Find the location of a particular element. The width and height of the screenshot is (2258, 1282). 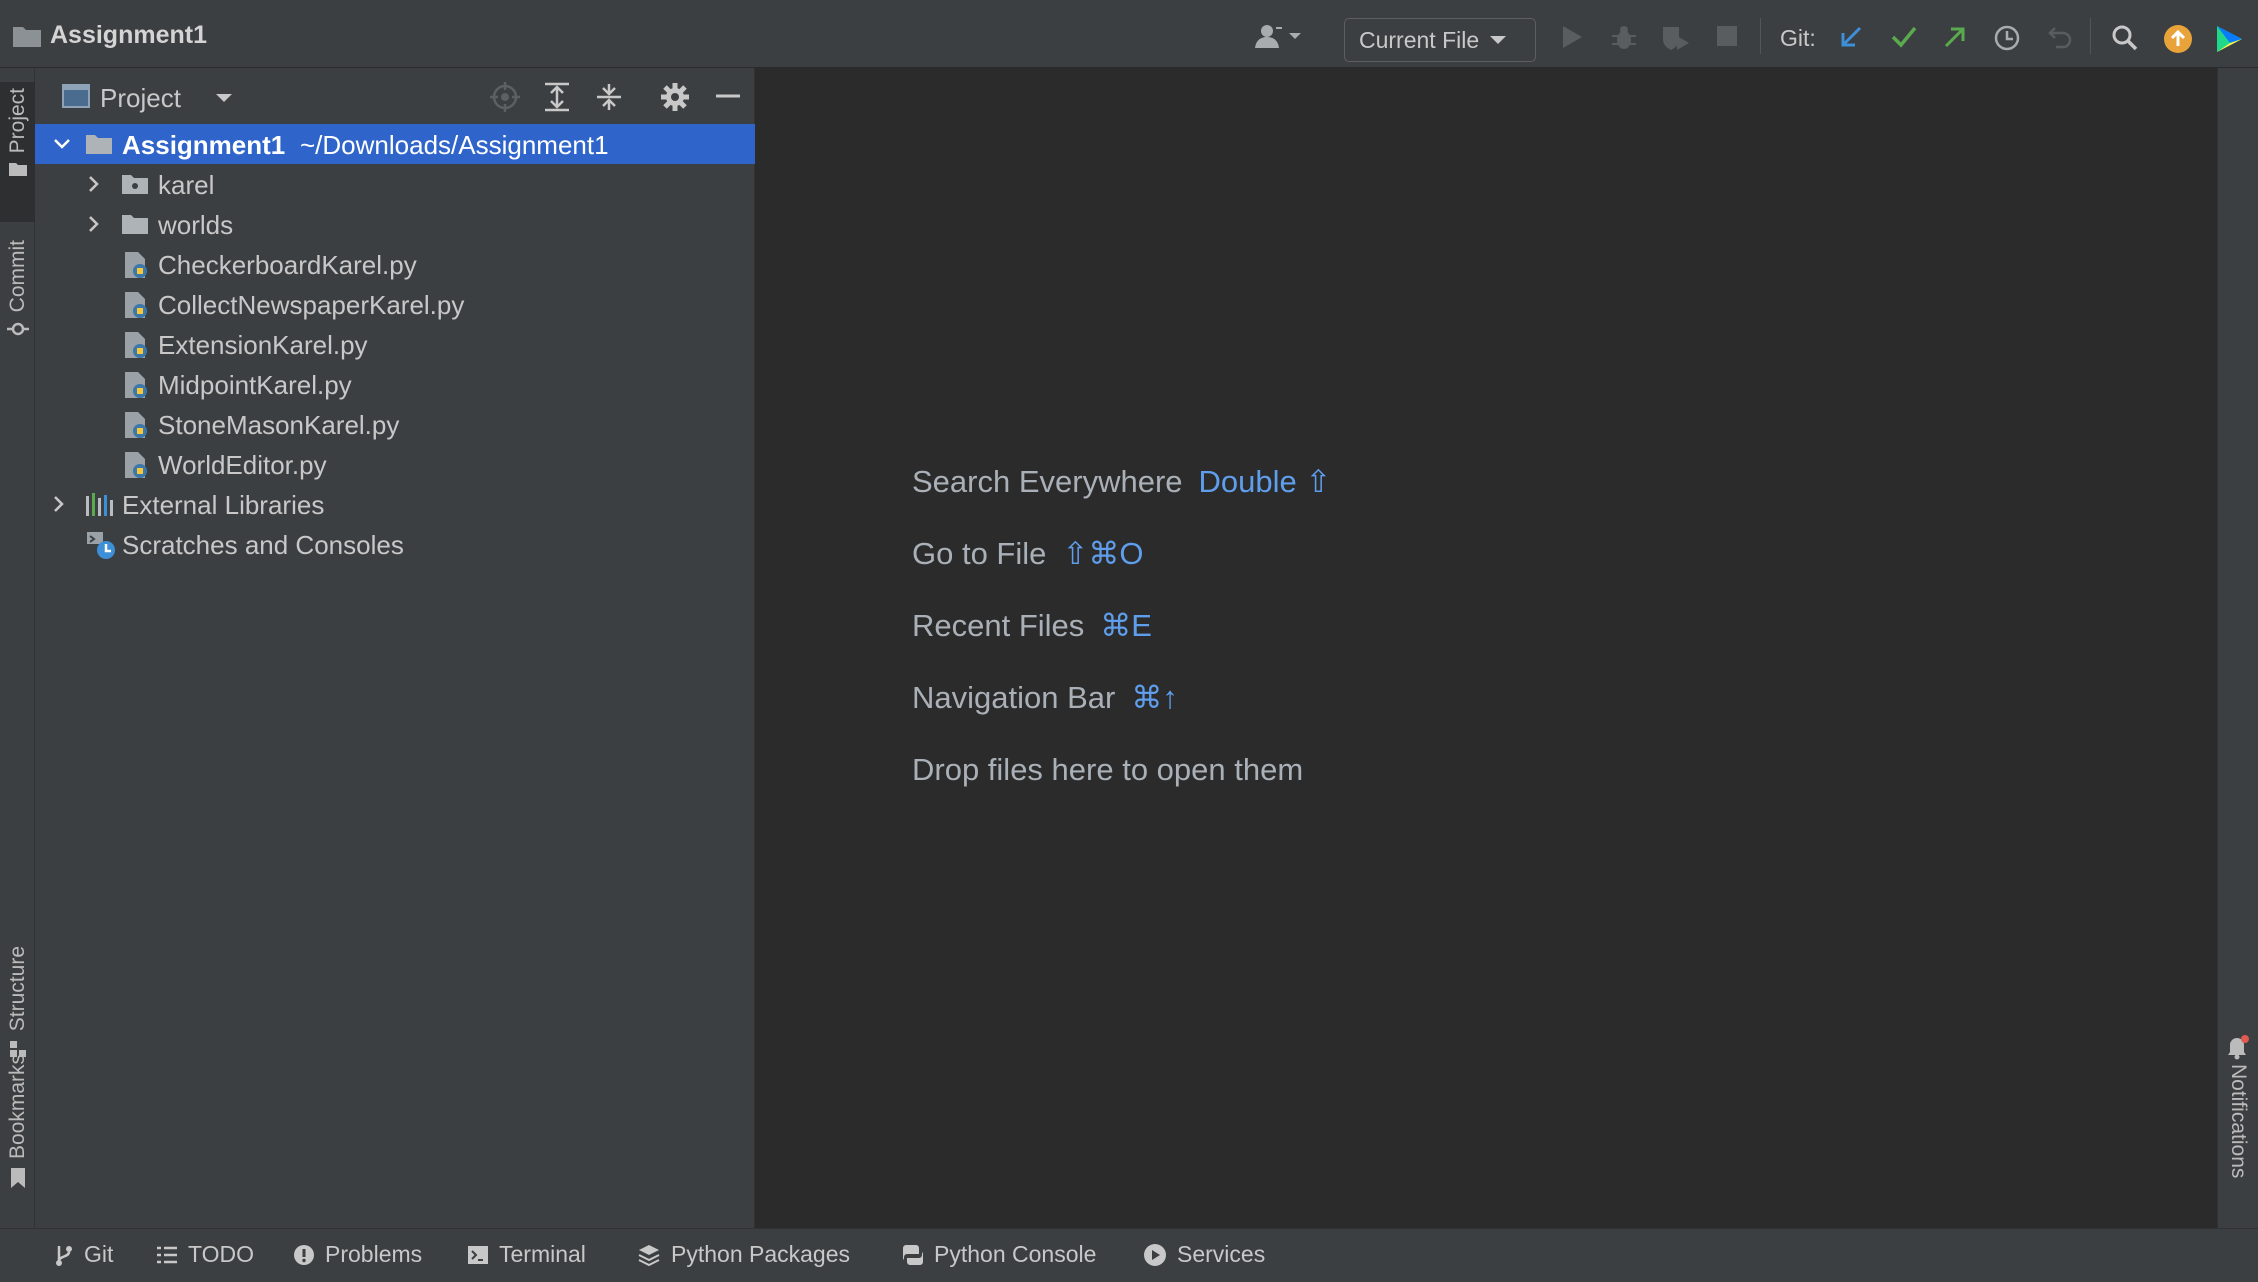

tree-root-name: Assignment1 is located at coordinates (204, 145).